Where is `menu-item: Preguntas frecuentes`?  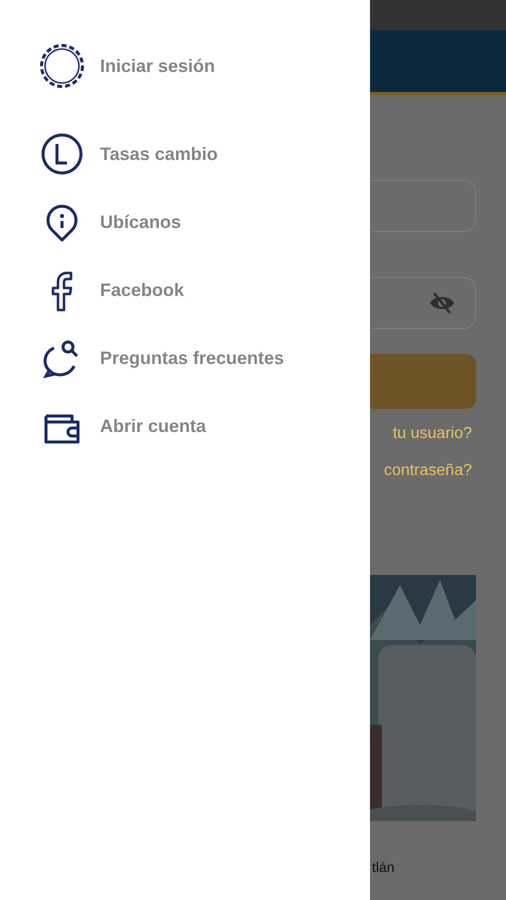
menu-item: Preguntas frecuentes is located at coordinates (185, 358).